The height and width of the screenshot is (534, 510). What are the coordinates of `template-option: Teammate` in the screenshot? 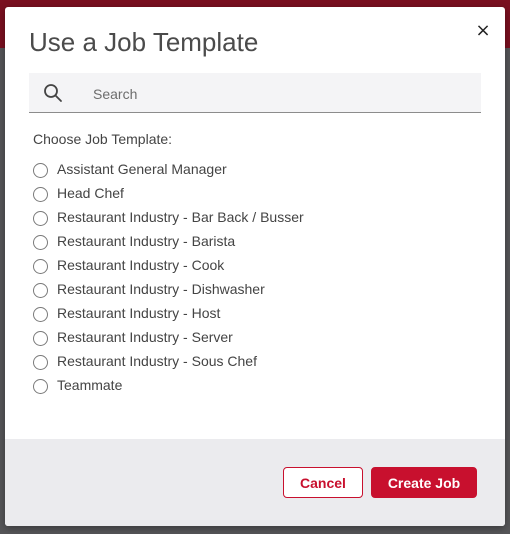 It's located at (253, 385).